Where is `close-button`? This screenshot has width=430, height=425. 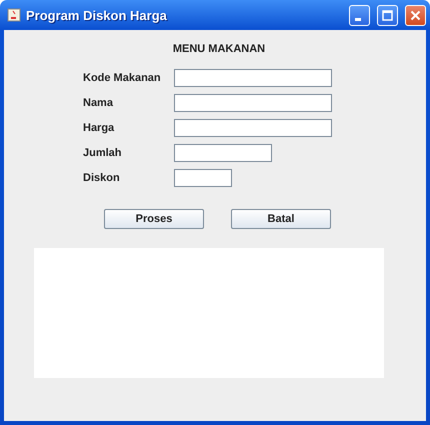
close-button is located at coordinates (415, 15).